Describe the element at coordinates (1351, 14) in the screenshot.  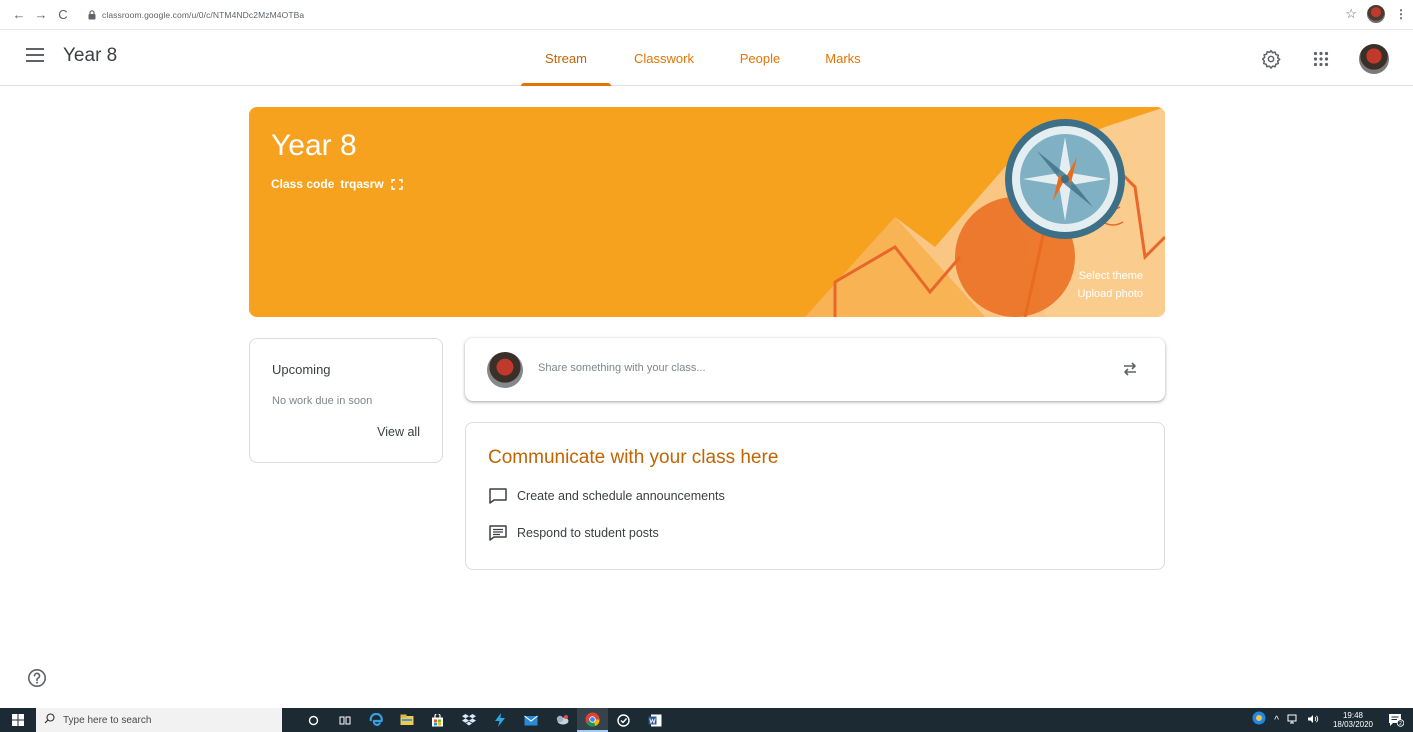
I see `bookmark-star-icon: ☆` at that location.